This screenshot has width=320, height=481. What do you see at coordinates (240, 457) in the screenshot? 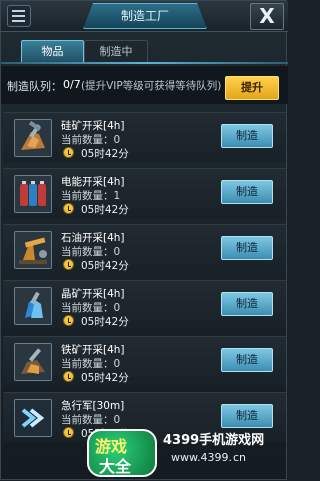
I see `watermark-url-tld: cn` at bounding box center [240, 457].